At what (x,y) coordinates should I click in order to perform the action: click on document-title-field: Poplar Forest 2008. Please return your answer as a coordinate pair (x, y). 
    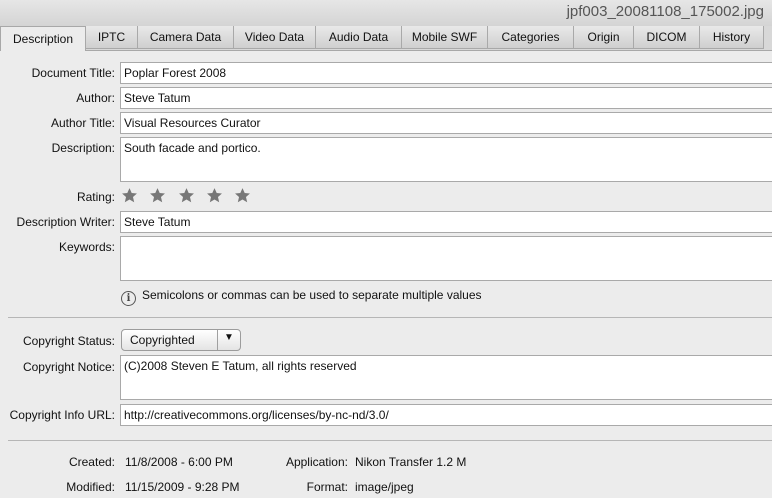
    Looking at the image, I should click on (446, 73).